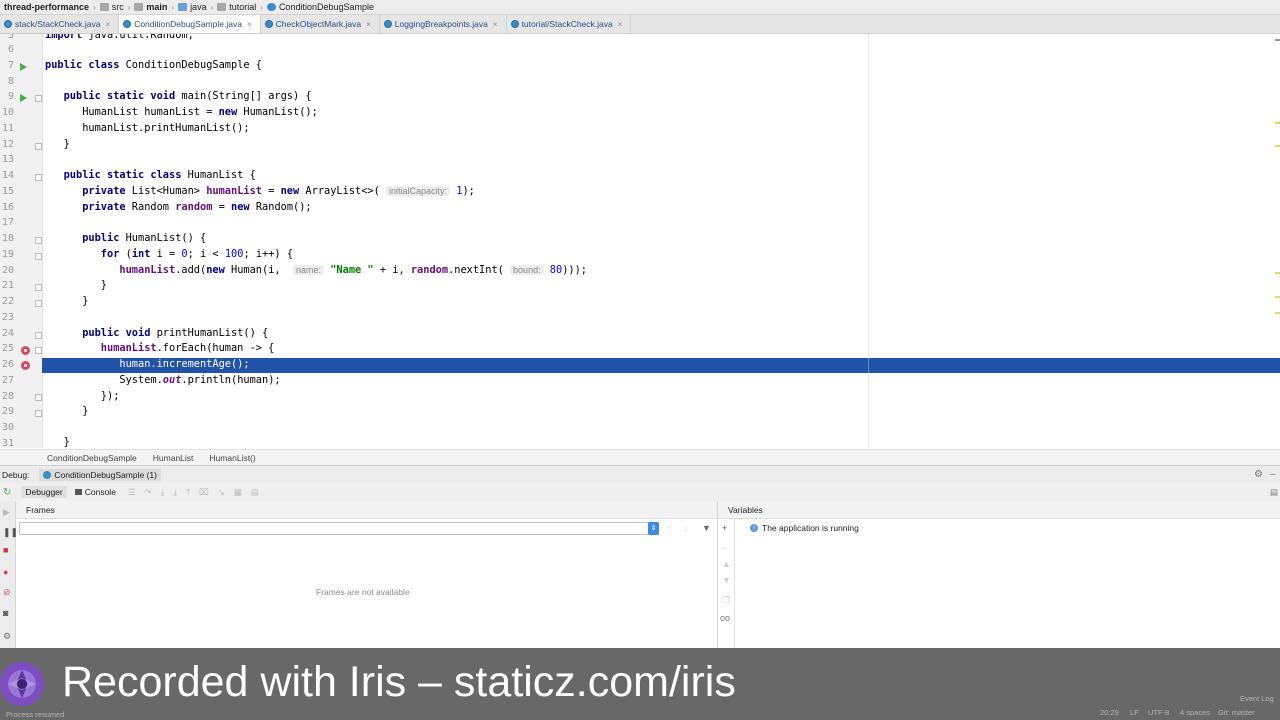  I want to click on line-number: 23, so click(7, 317).